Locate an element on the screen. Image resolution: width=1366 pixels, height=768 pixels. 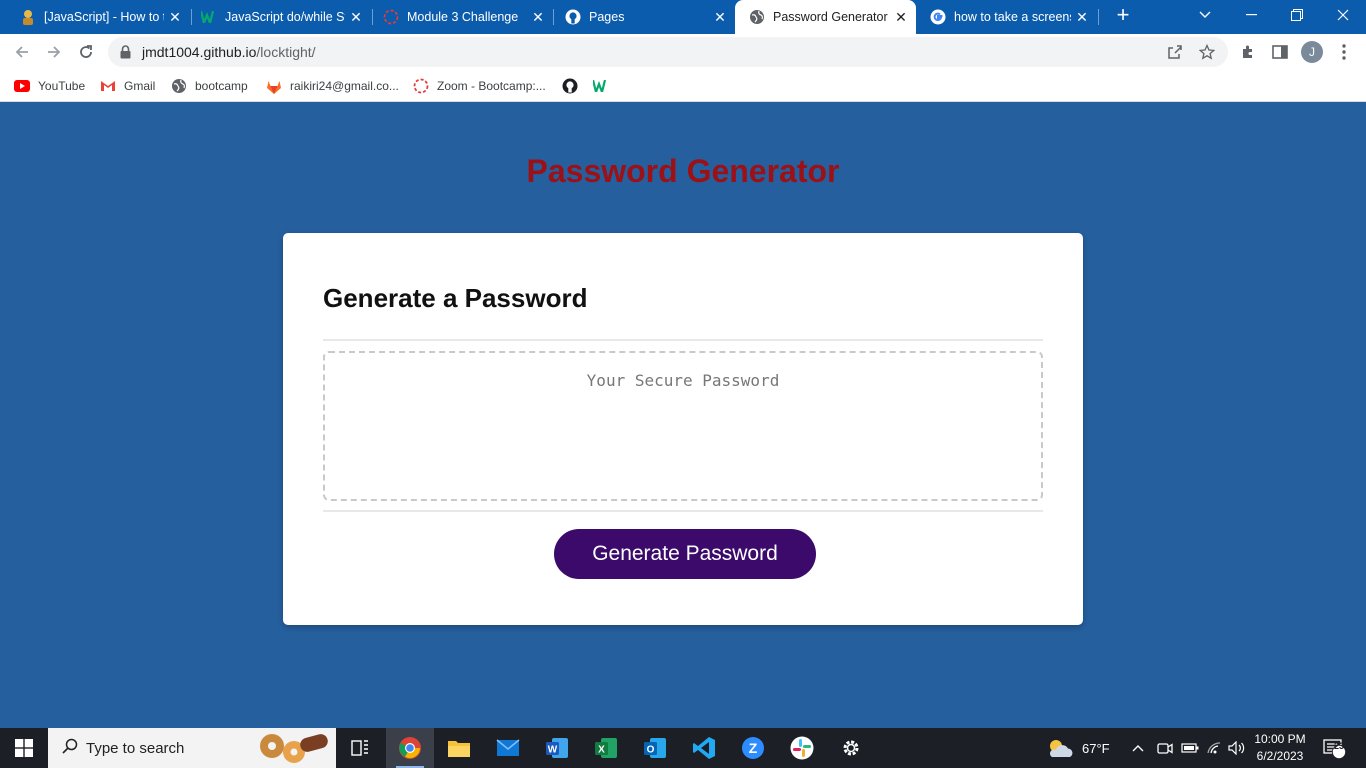
tab-javascript-how-to: [JavaScript] - How to t ✕ is located at coordinates (98, 17).